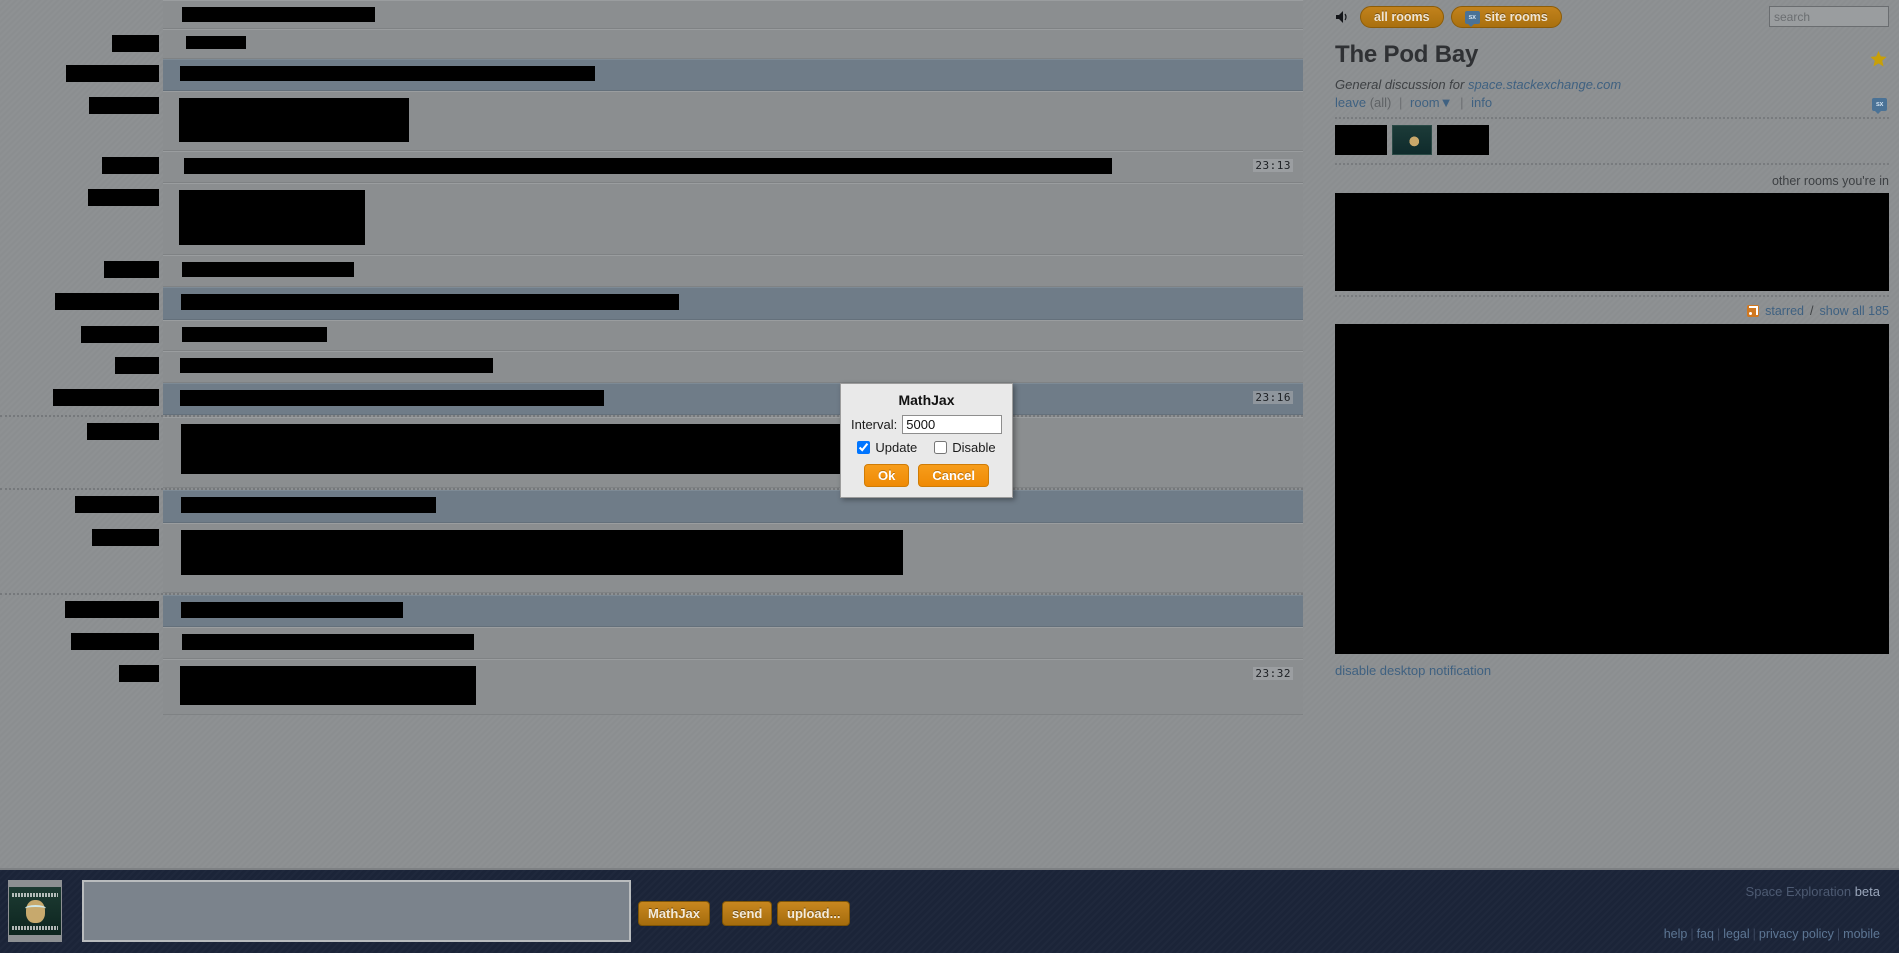 This screenshot has width=1899, height=953. What do you see at coordinates (874, 424) in the screenshot?
I see `interval-label: Interval:` at bounding box center [874, 424].